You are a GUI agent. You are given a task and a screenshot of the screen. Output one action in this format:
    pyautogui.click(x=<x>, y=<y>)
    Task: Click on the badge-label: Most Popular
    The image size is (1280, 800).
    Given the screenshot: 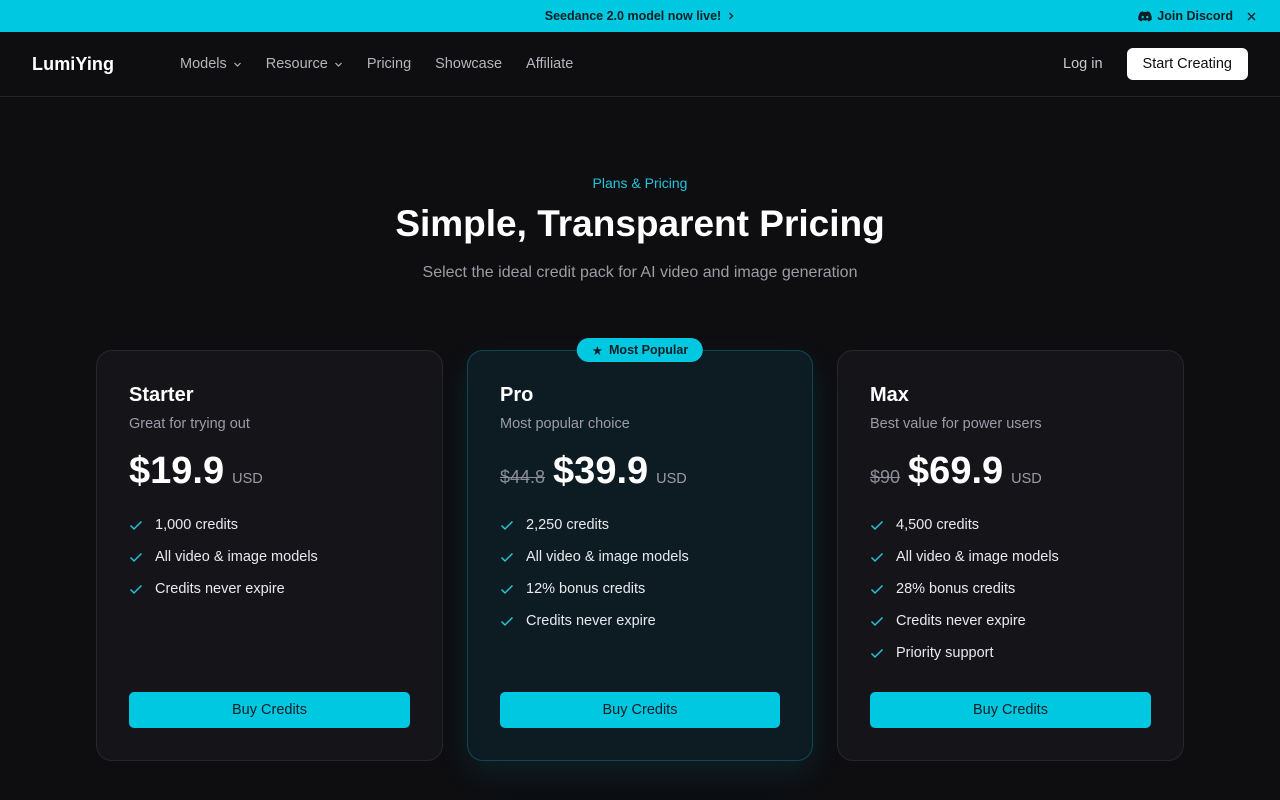 What is the action you would take?
    pyautogui.click(x=649, y=350)
    